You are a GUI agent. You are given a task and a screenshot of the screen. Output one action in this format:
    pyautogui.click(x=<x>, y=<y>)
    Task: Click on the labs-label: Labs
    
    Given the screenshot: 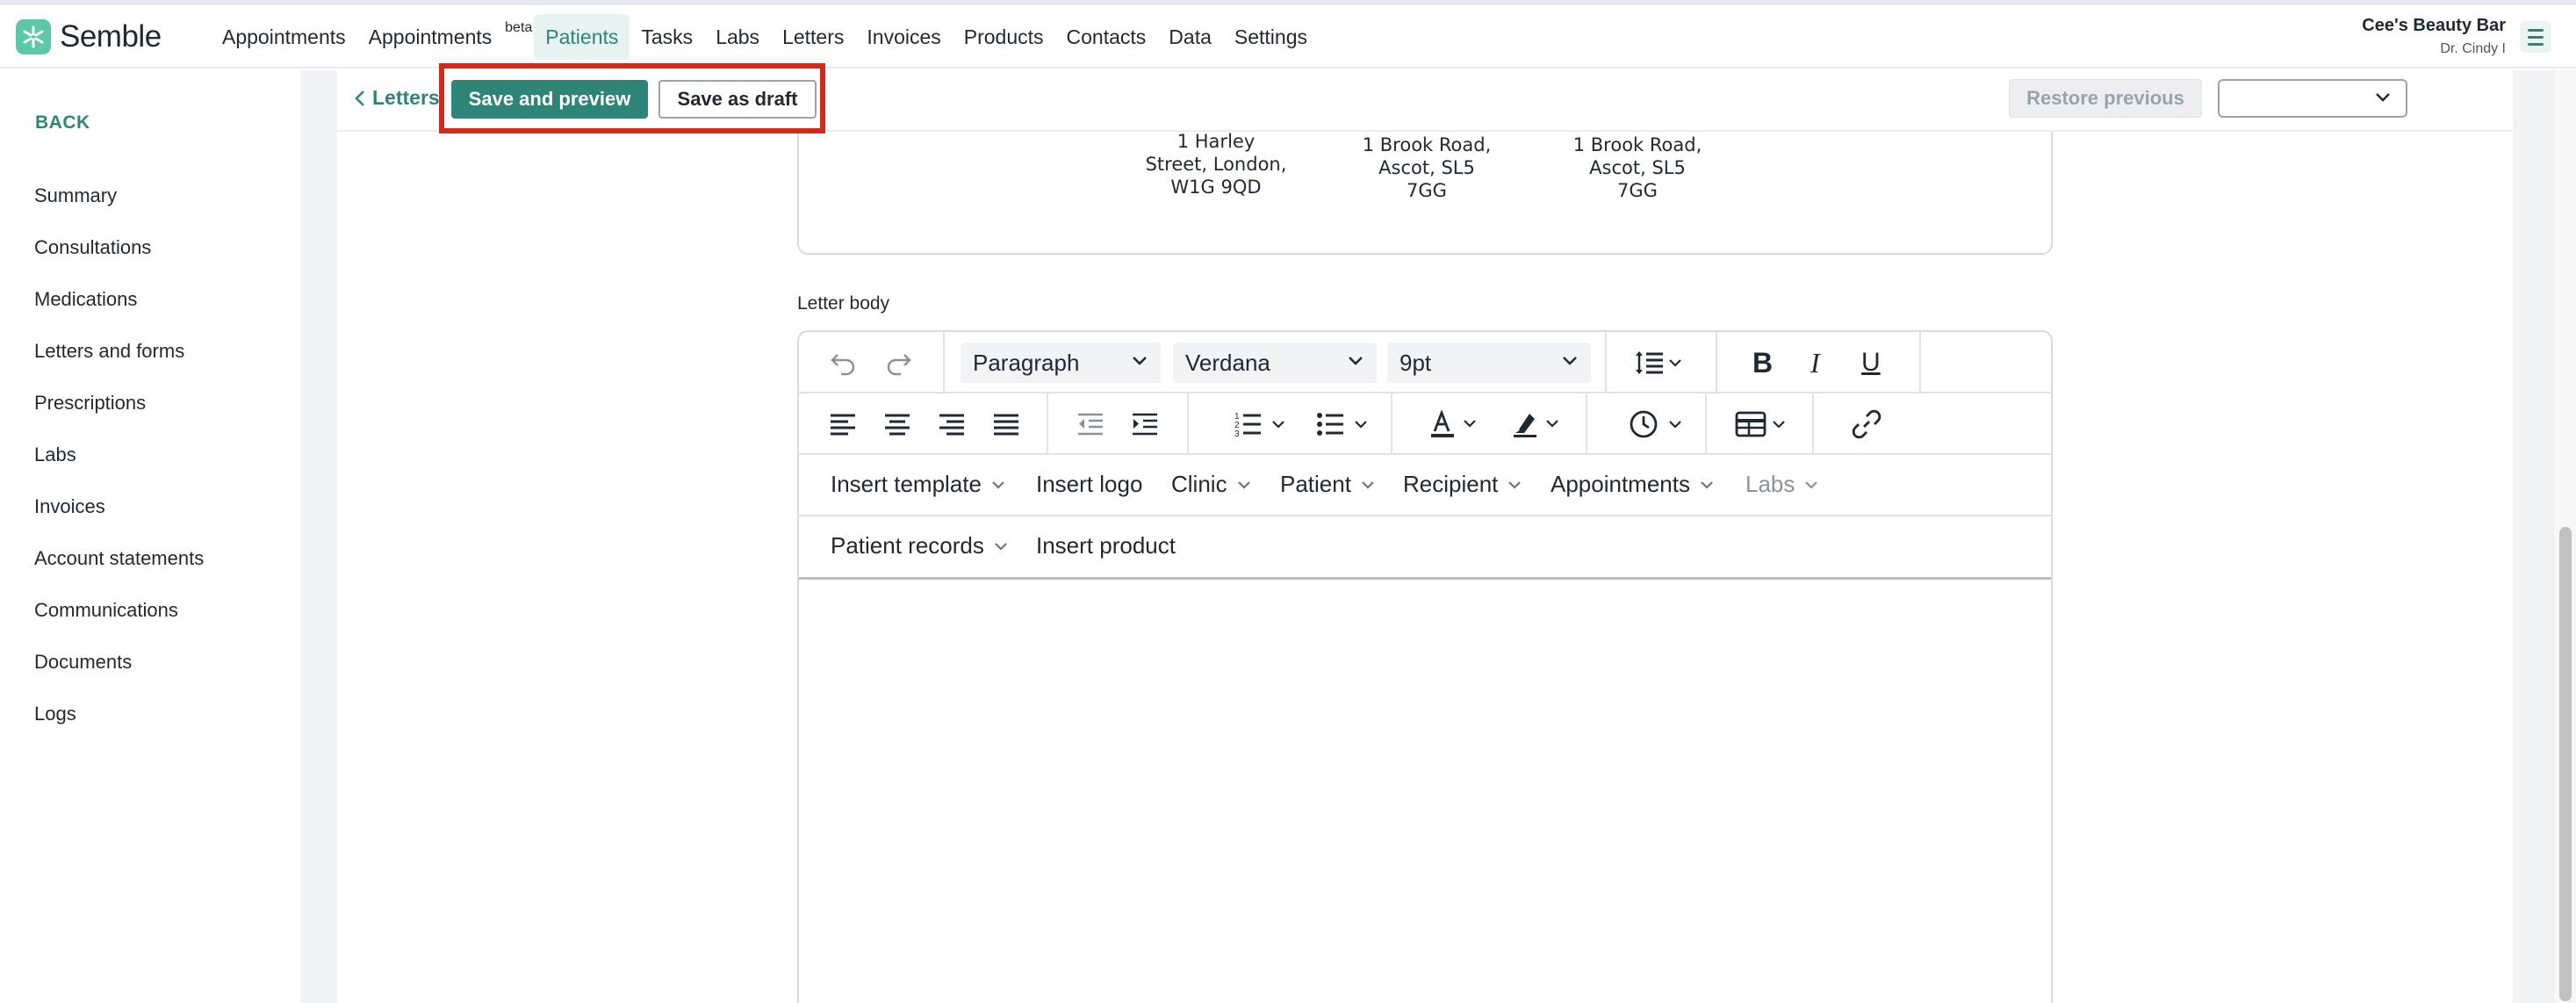 What is the action you would take?
    pyautogui.click(x=1770, y=484)
    